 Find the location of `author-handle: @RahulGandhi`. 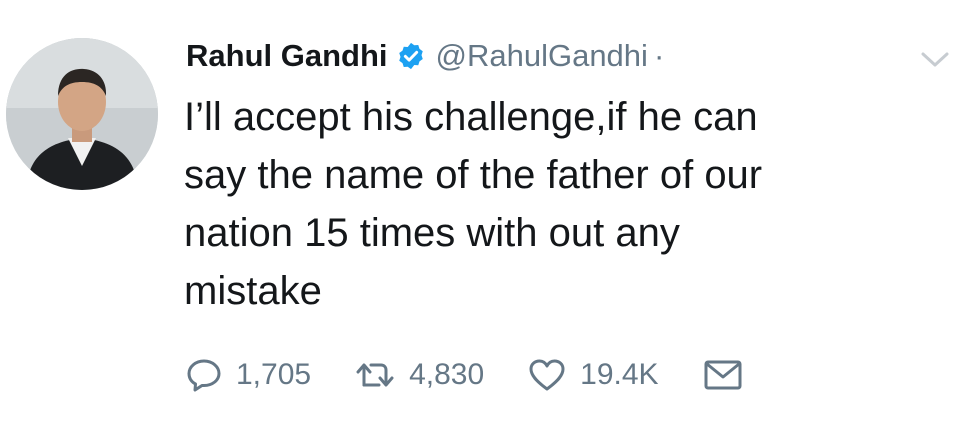

author-handle: @RahulGandhi is located at coordinates (542, 56).